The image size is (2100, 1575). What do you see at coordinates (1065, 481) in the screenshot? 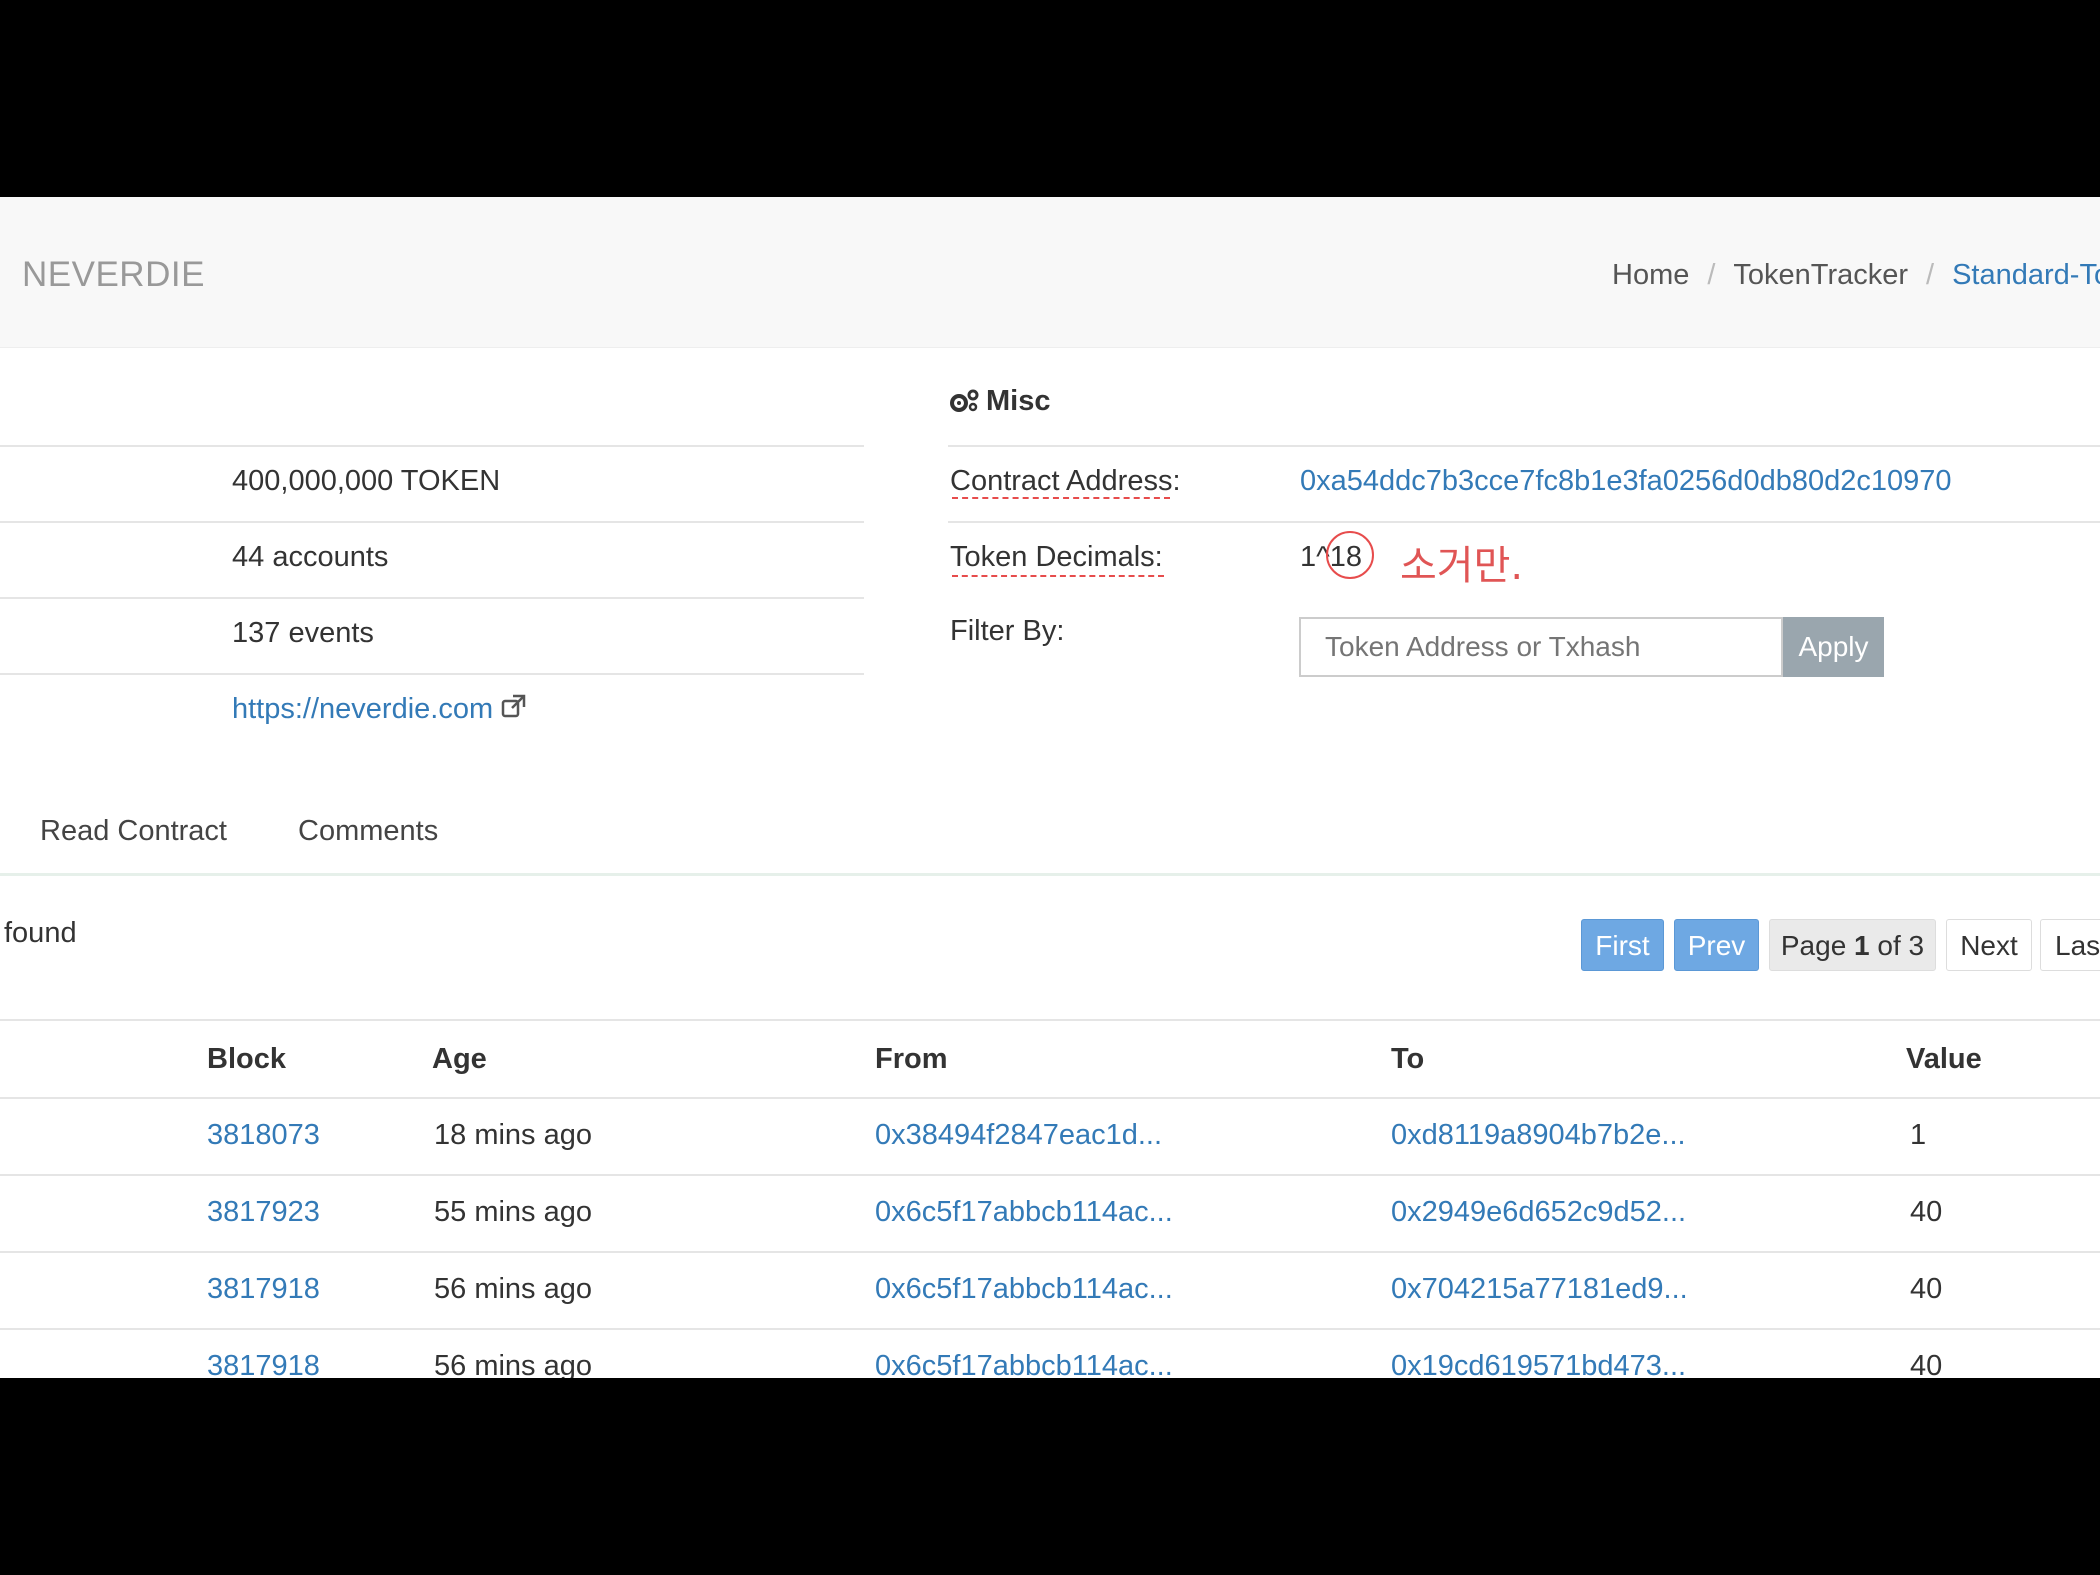
I see `contract-address-label: Contract Address:` at bounding box center [1065, 481].